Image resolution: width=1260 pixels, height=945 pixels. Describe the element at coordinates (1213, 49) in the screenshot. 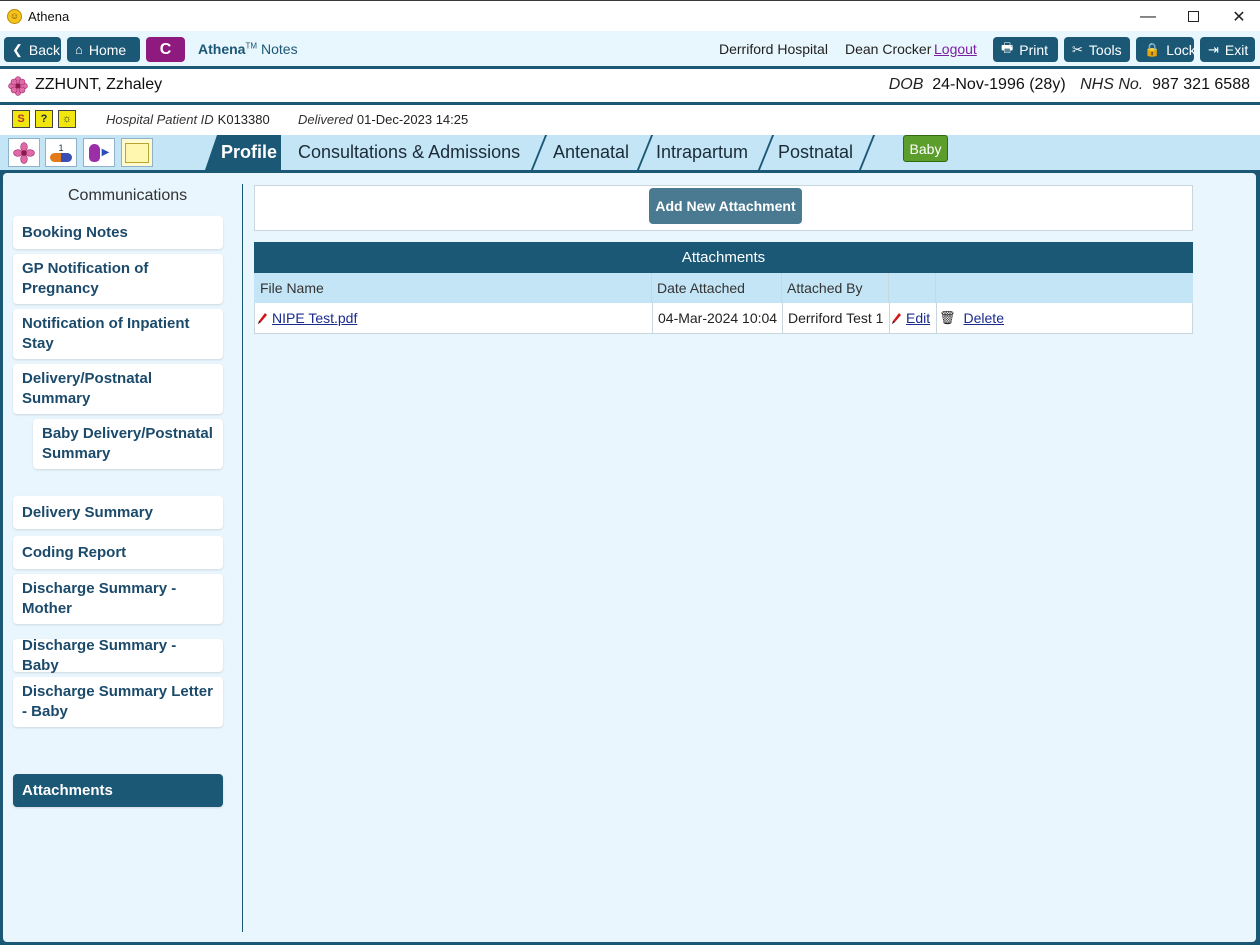

I see `exit-icon: ⇥` at that location.